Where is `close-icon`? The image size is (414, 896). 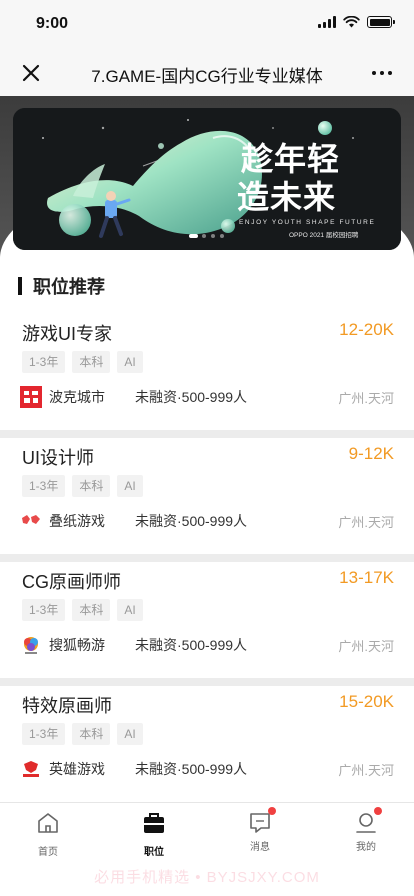 close-icon is located at coordinates (31, 73).